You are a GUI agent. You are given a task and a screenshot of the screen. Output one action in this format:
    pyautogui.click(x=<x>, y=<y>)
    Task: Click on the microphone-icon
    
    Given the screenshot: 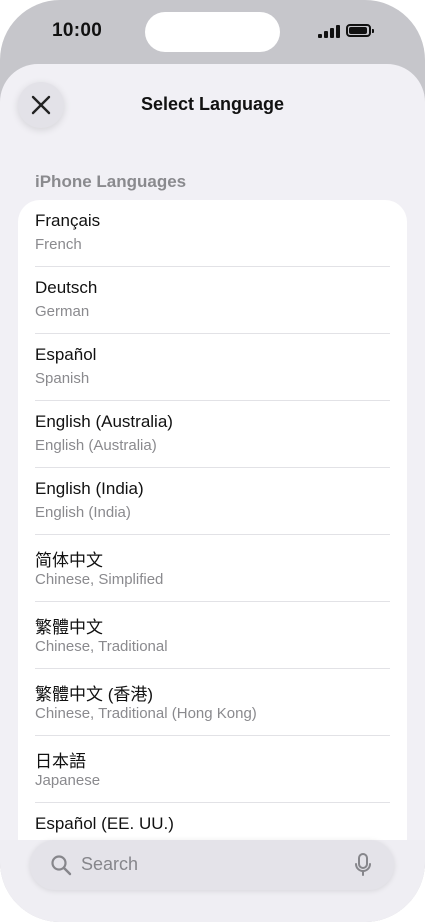 What is the action you would take?
    pyautogui.click(x=363, y=865)
    